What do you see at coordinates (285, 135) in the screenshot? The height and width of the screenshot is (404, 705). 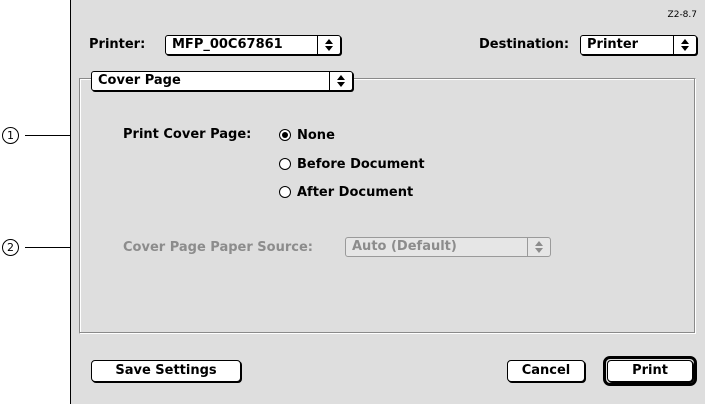 I see `radio-checked-icon` at bounding box center [285, 135].